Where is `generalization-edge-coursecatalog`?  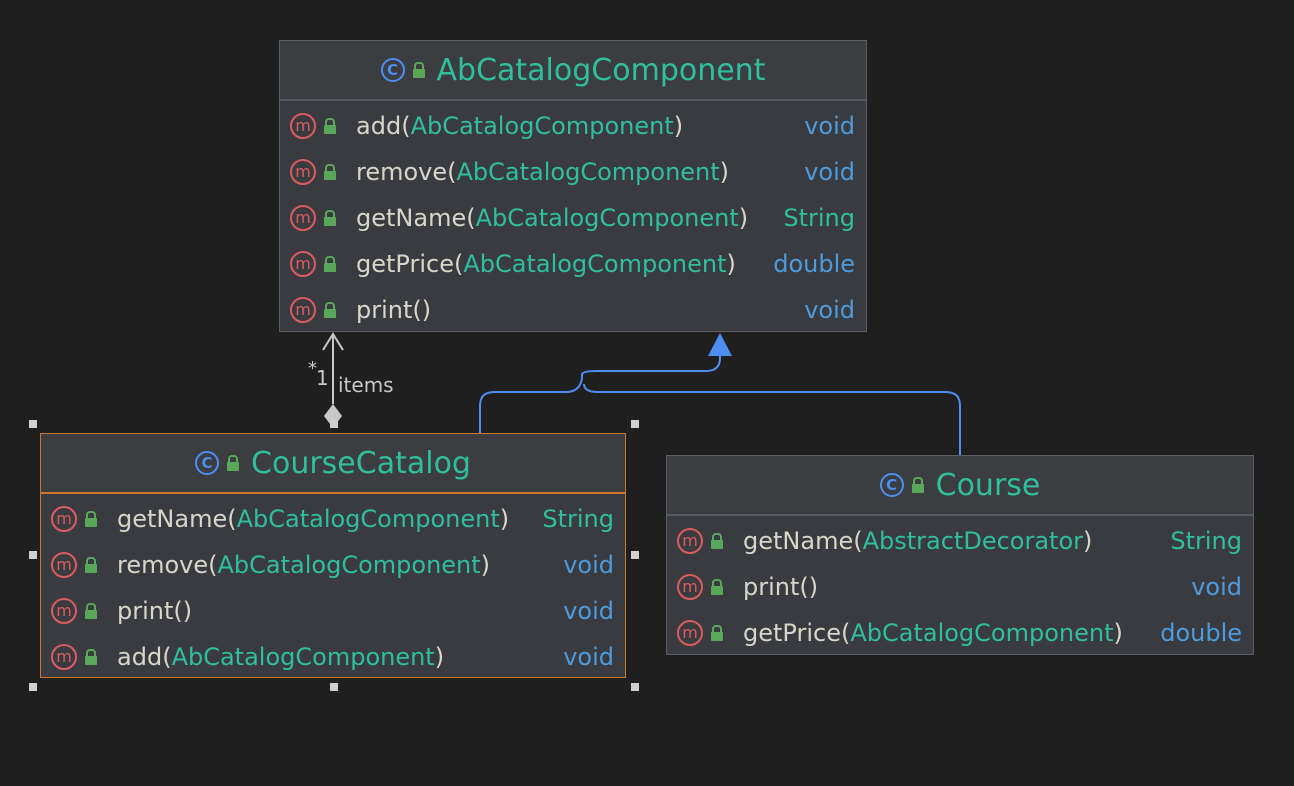 generalization-edge-coursecatalog is located at coordinates (600, 394).